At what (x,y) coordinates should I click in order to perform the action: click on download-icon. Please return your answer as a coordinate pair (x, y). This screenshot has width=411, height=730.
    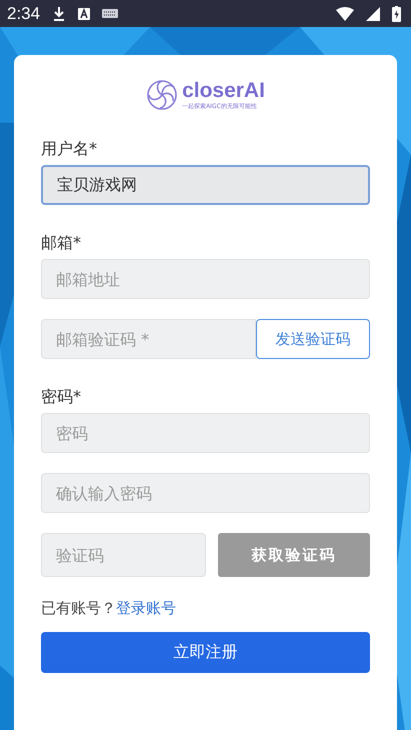
    Looking at the image, I should click on (59, 14).